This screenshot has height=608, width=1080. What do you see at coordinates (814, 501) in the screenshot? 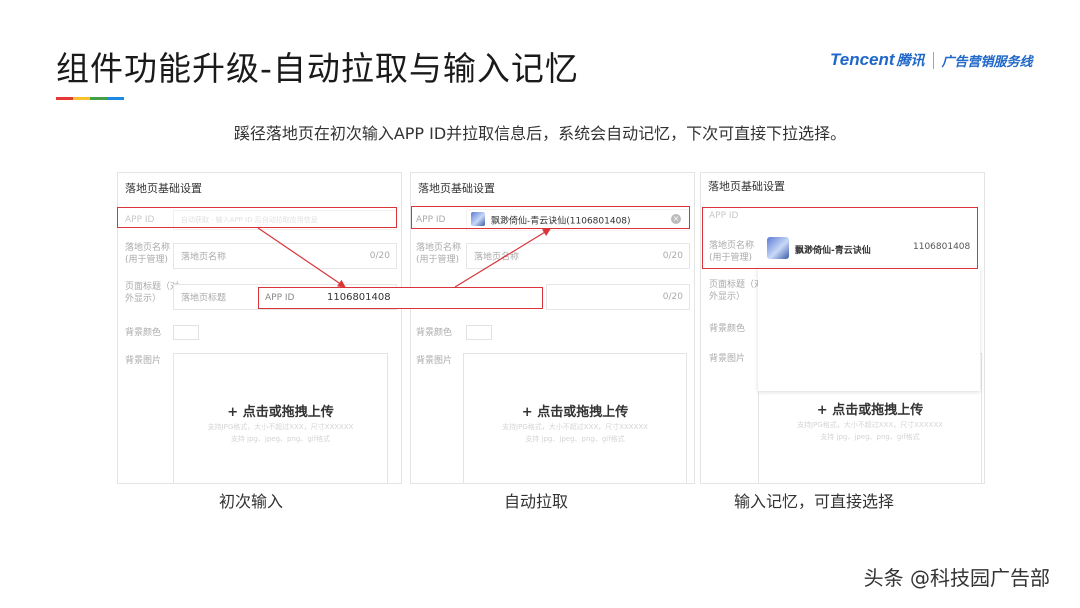
I see `caption-input-memory: 输入记忆，可直接选择` at bounding box center [814, 501].